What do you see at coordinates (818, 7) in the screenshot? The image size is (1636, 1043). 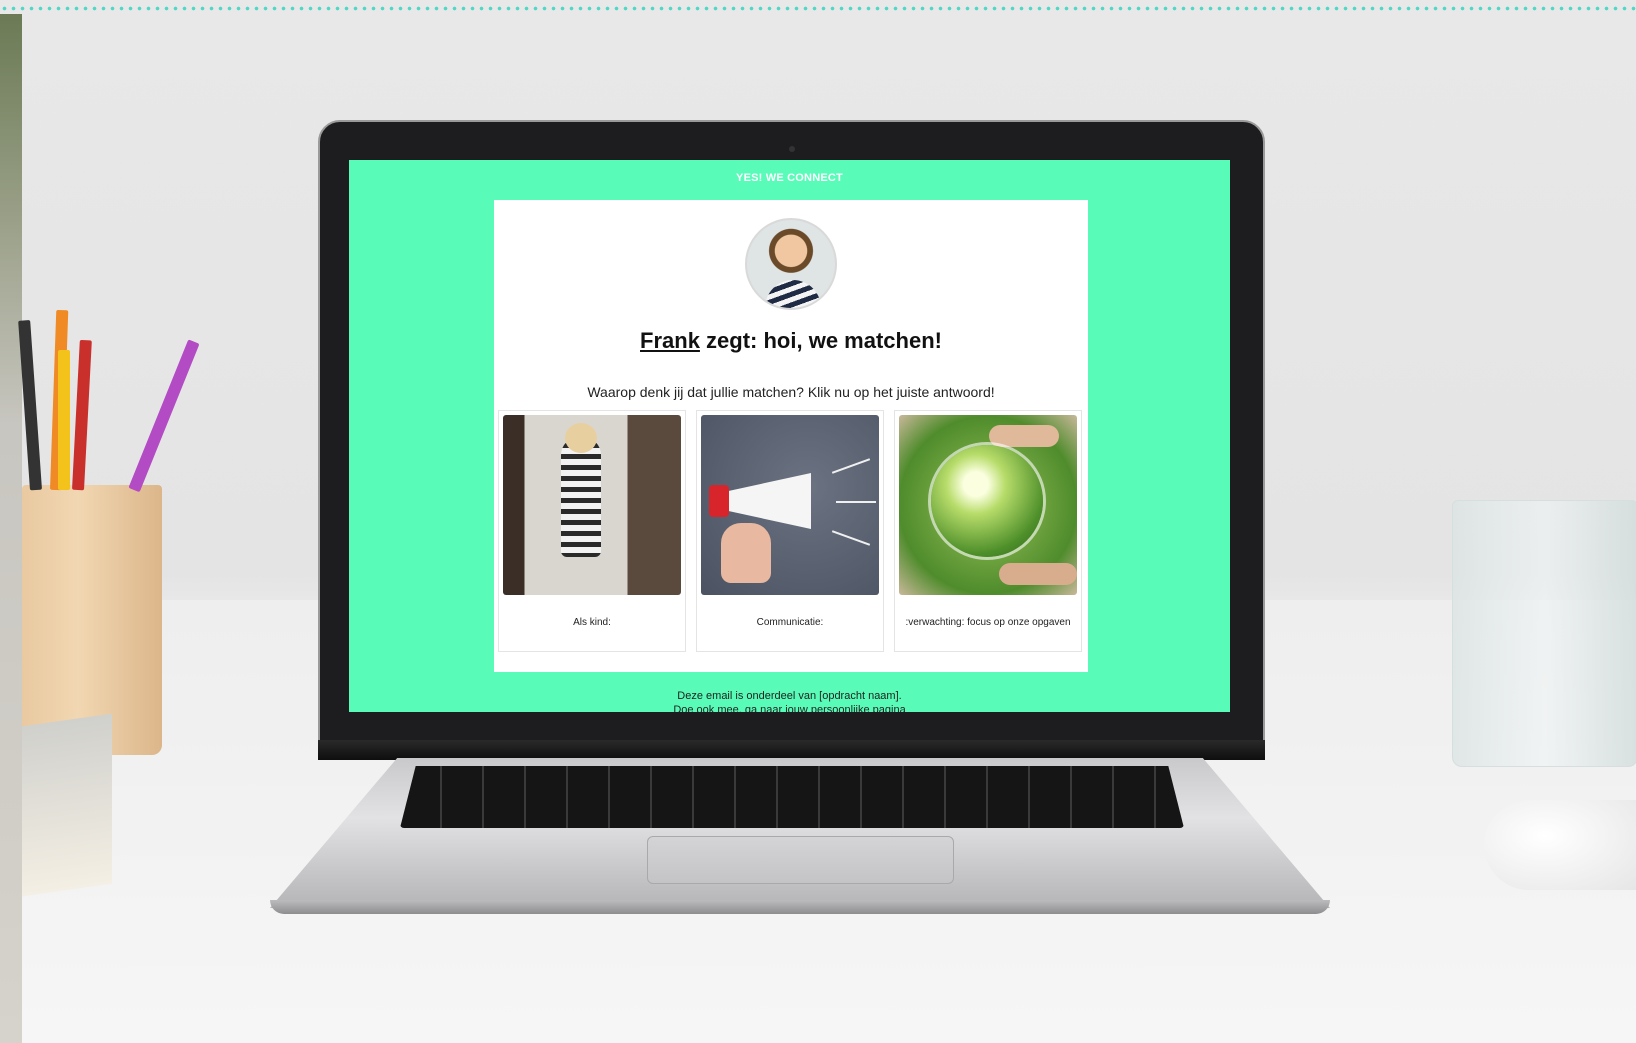 I see `dotted-border` at bounding box center [818, 7].